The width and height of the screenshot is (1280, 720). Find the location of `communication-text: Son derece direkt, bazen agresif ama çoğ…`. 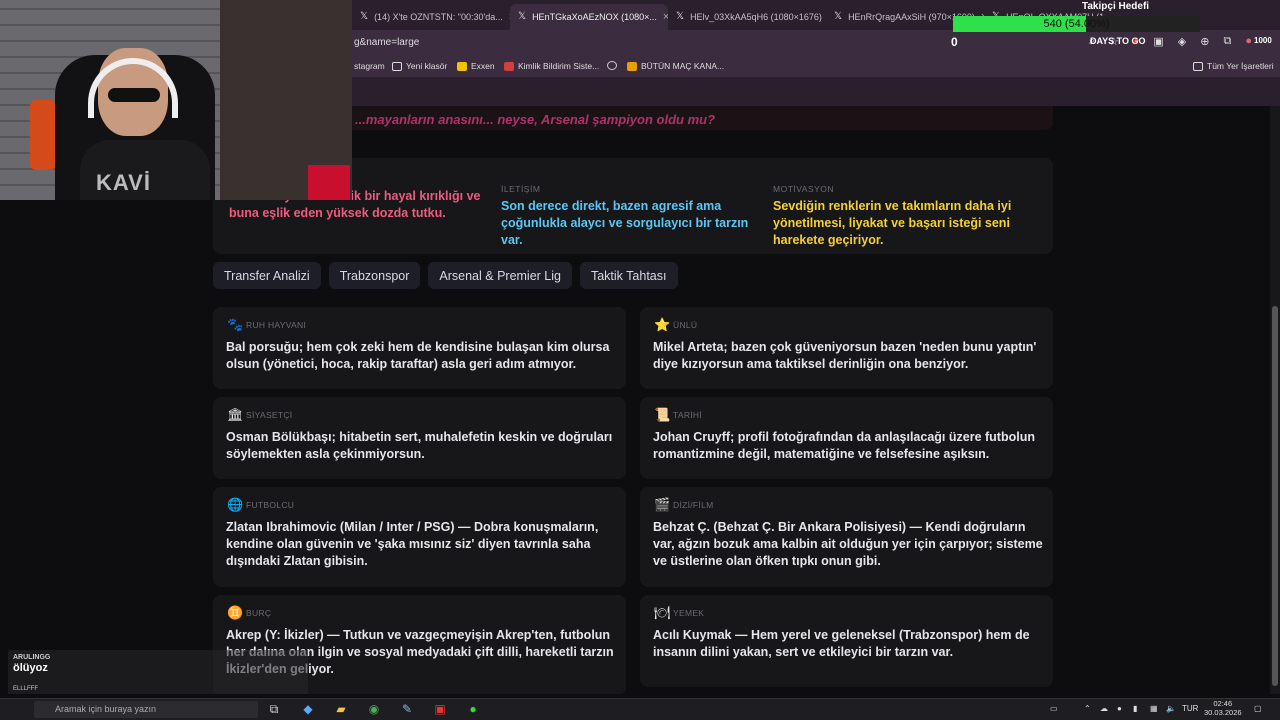

communication-text: Son derece direkt, bazen agresif ama çoğ… is located at coordinates (625, 223).